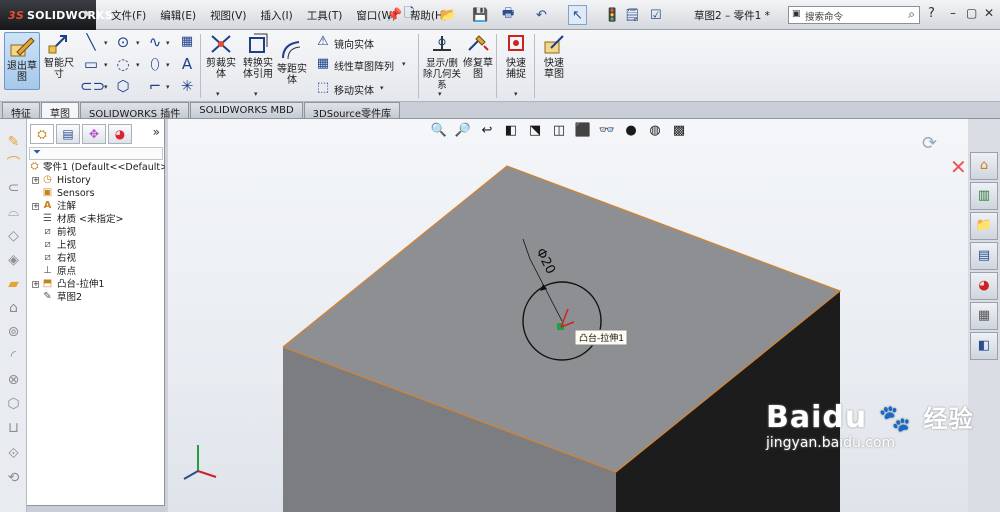 This screenshot has width=1000, height=512. Describe the element at coordinates (13, 236) in the screenshot. I see `loft-icon: ◇` at that location.